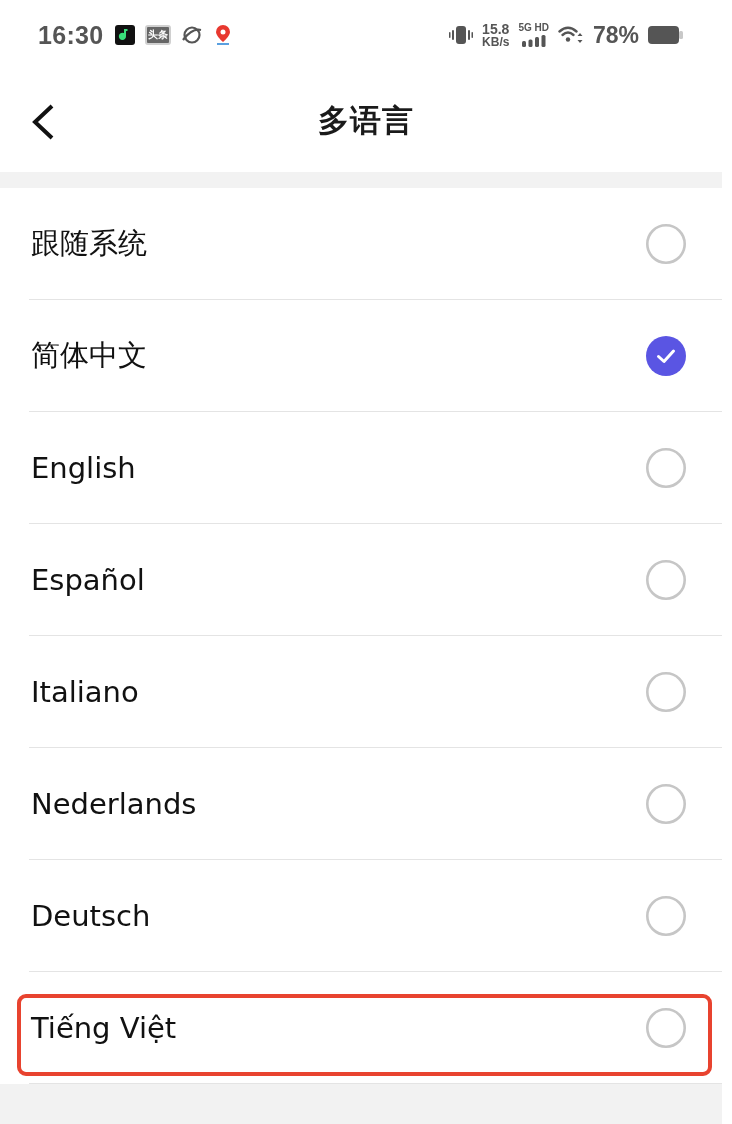 The image size is (732, 1124). Describe the element at coordinates (570, 35) in the screenshot. I see `wifi-icon` at that location.